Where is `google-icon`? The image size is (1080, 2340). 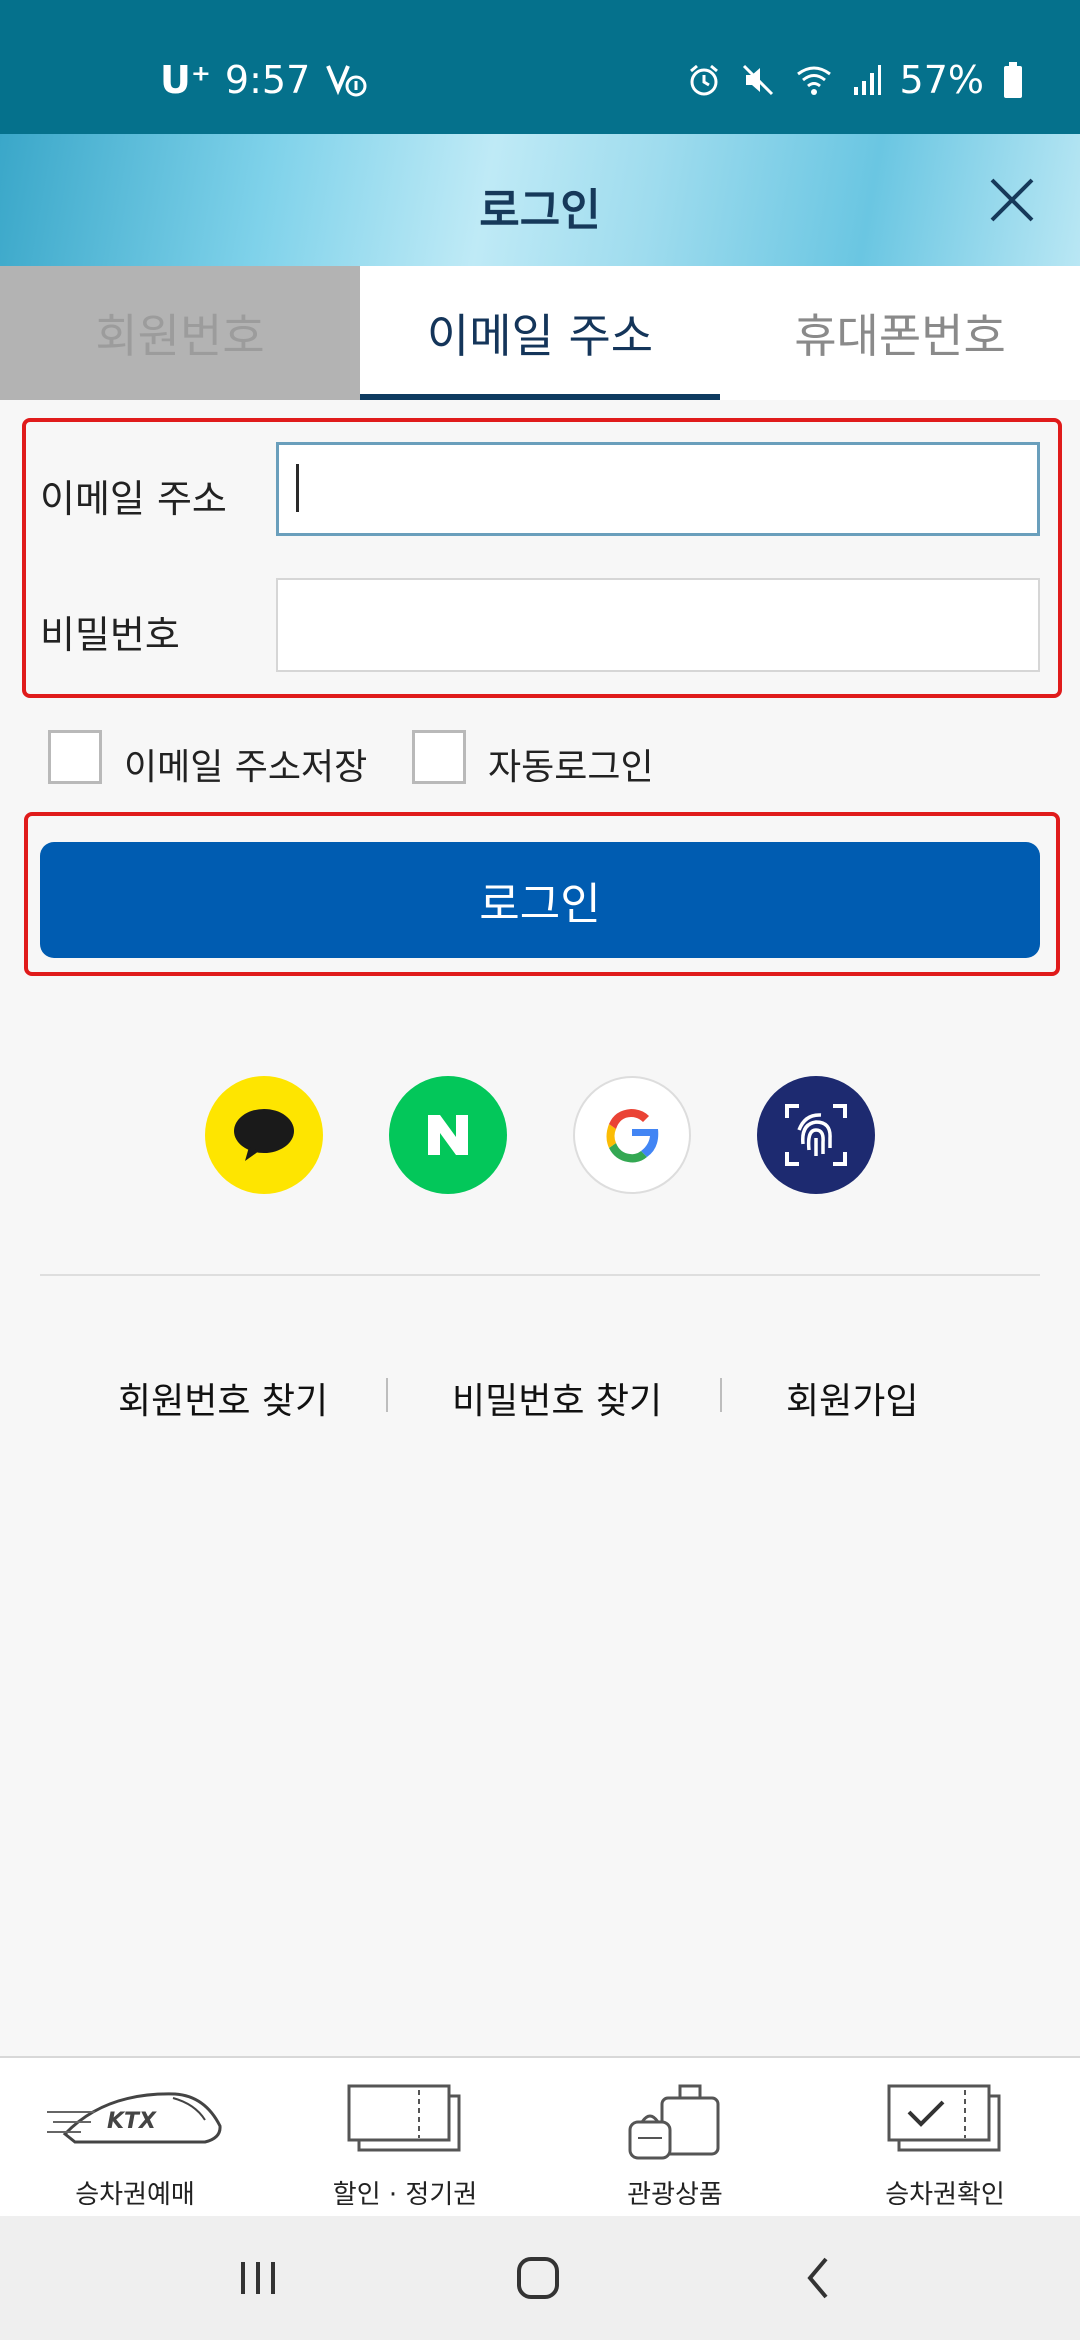
google-icon is located at coordinates (632, 1136).